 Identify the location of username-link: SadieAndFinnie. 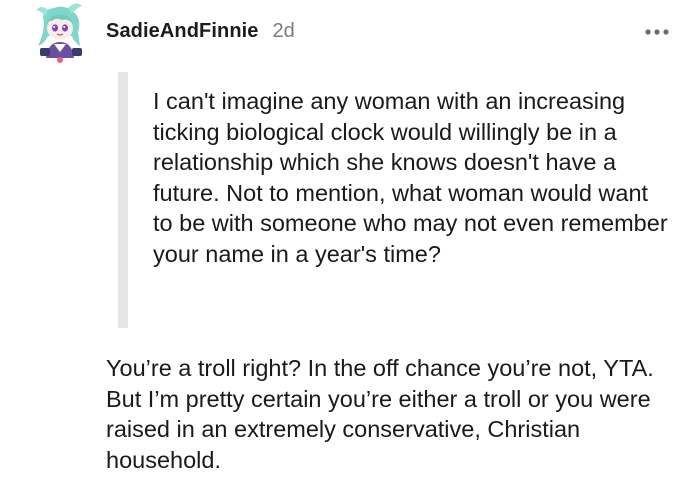
(182, 31).